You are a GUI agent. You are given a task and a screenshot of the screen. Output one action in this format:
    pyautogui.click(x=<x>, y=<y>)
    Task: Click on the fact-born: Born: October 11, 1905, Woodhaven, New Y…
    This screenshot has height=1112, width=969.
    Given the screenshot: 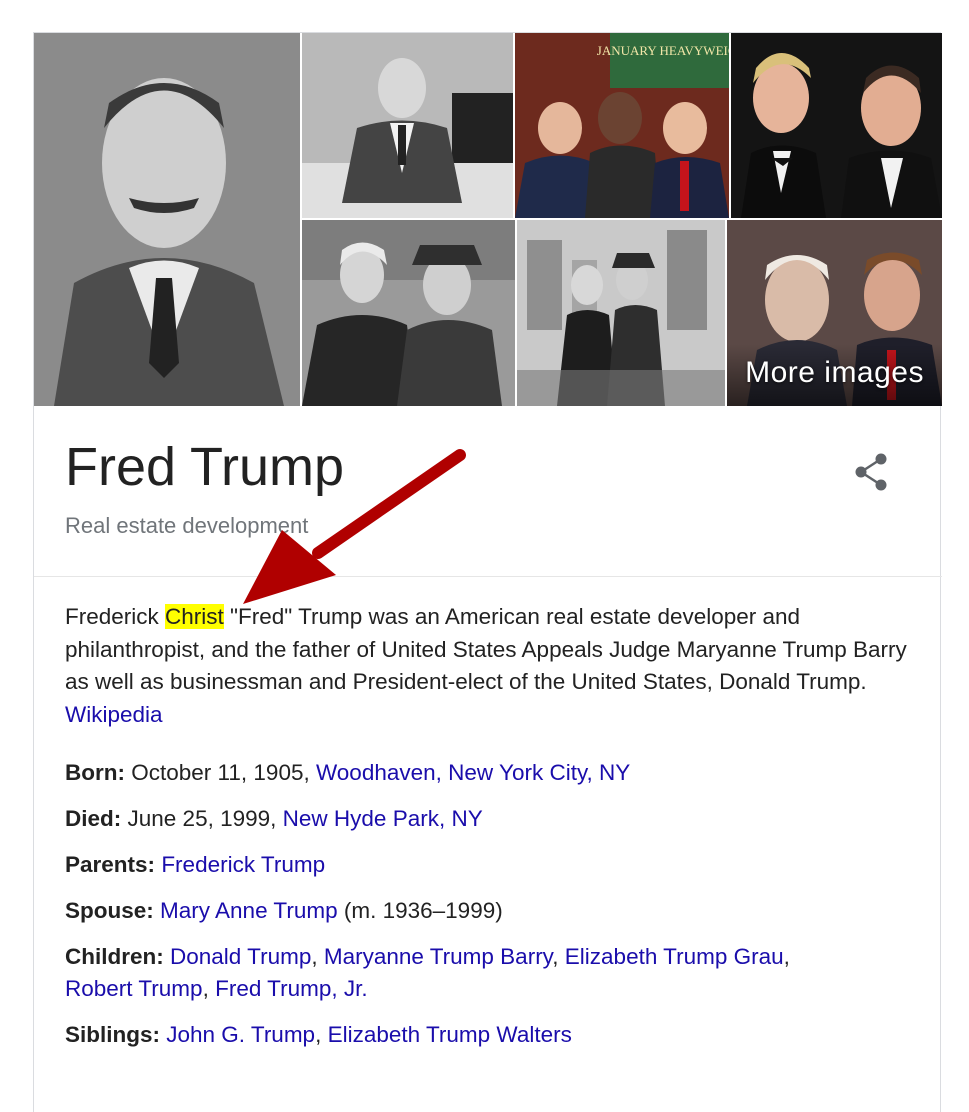 What is the action you would take?
    pyautogui.click(x=490, y=773)
    